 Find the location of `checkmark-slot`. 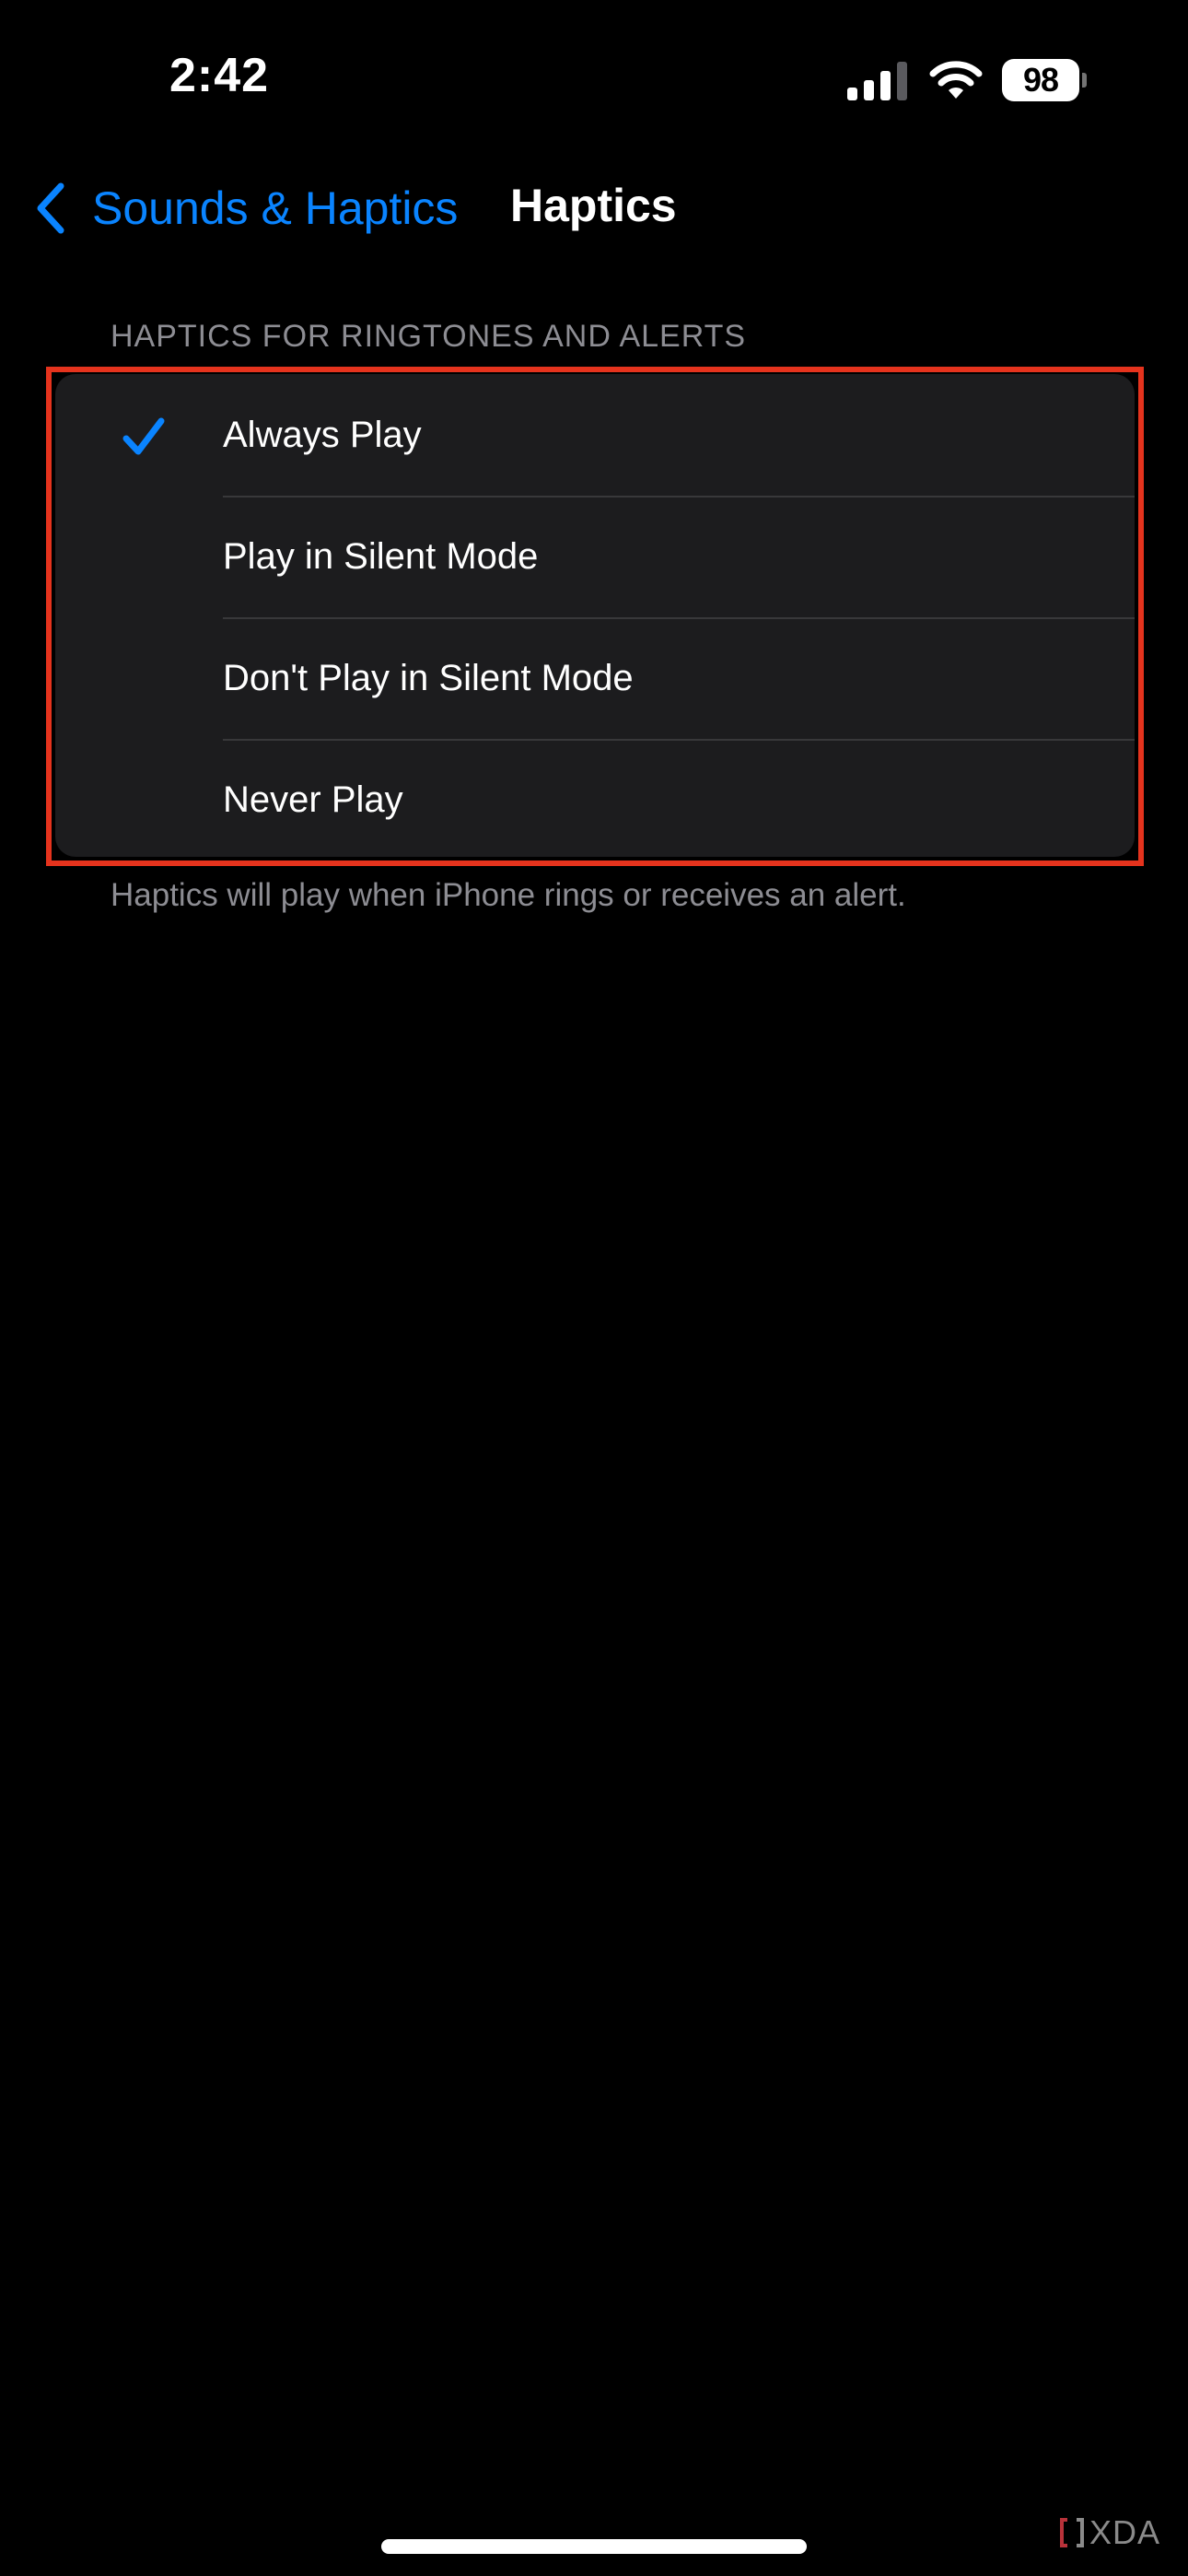

checkmark-slot is located at coordinates (144, 436).